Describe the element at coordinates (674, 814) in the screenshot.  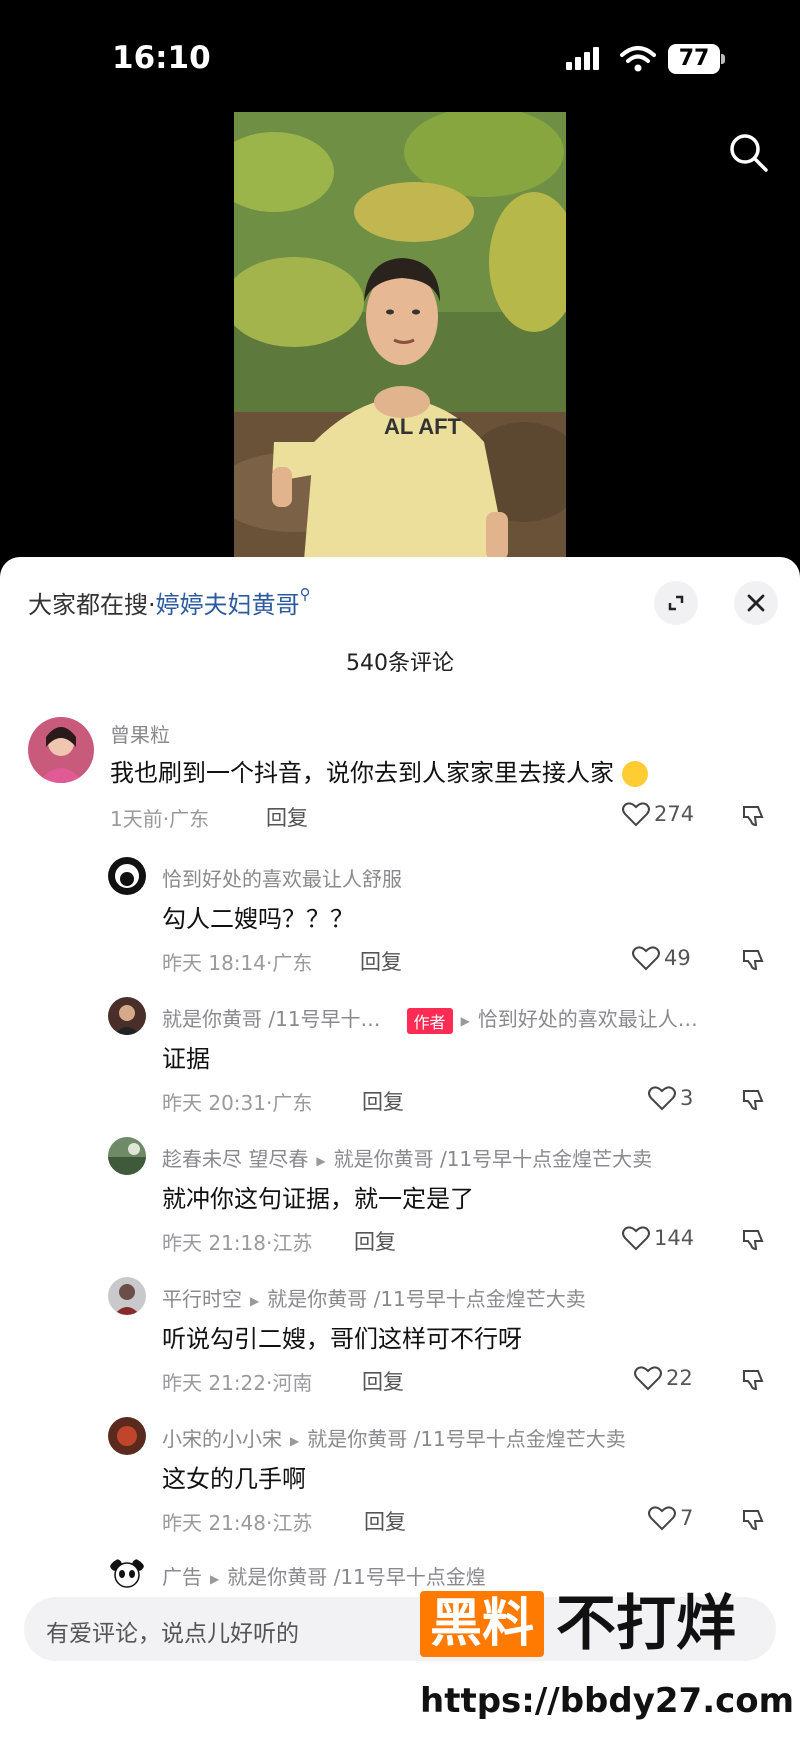
I see `like-count: 274` at that location.